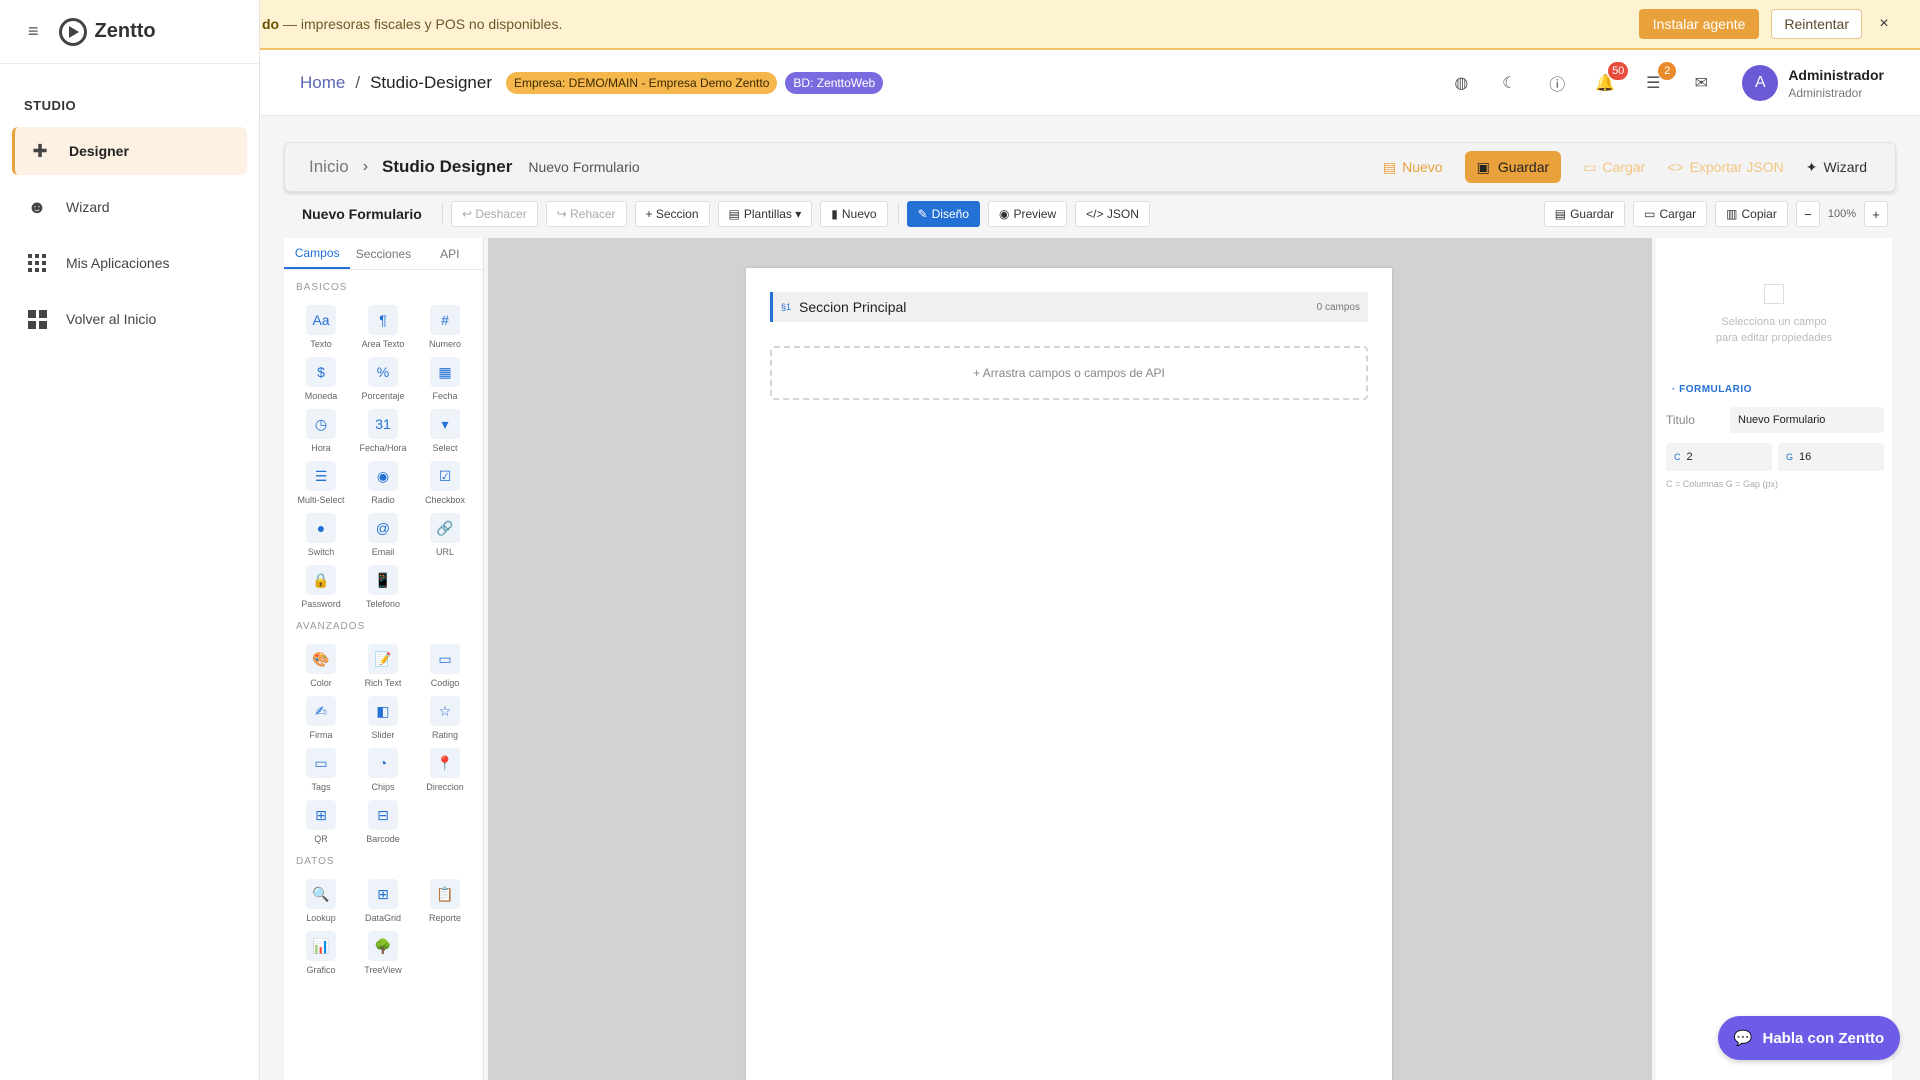  What do you see at coordinates (672, 214) in the screenshot?
I see `add-section-button: + Seccion` at bounding box center [672, 214].